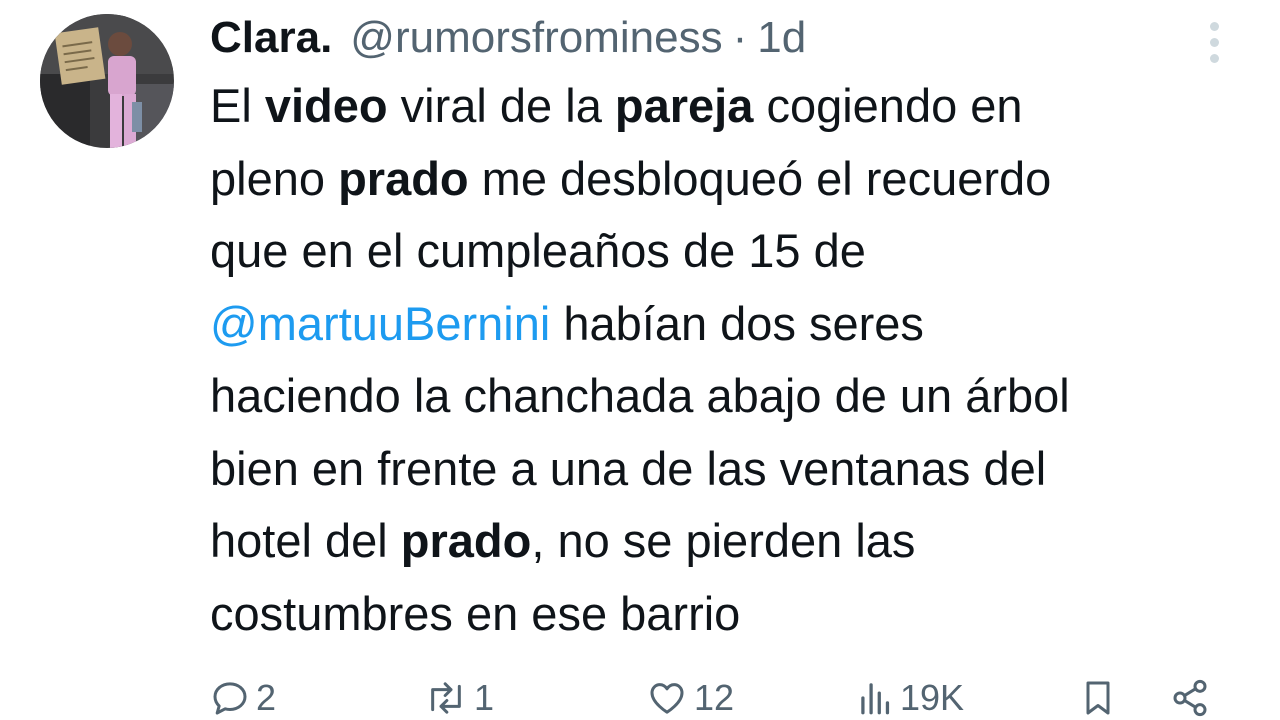 This screenshot has width=1280, height=720. What do you see at coordinates (640, 694) in the screenshot?
I see `tweet-actions: 2 1 12 19K` at bounding box center [640, 694].